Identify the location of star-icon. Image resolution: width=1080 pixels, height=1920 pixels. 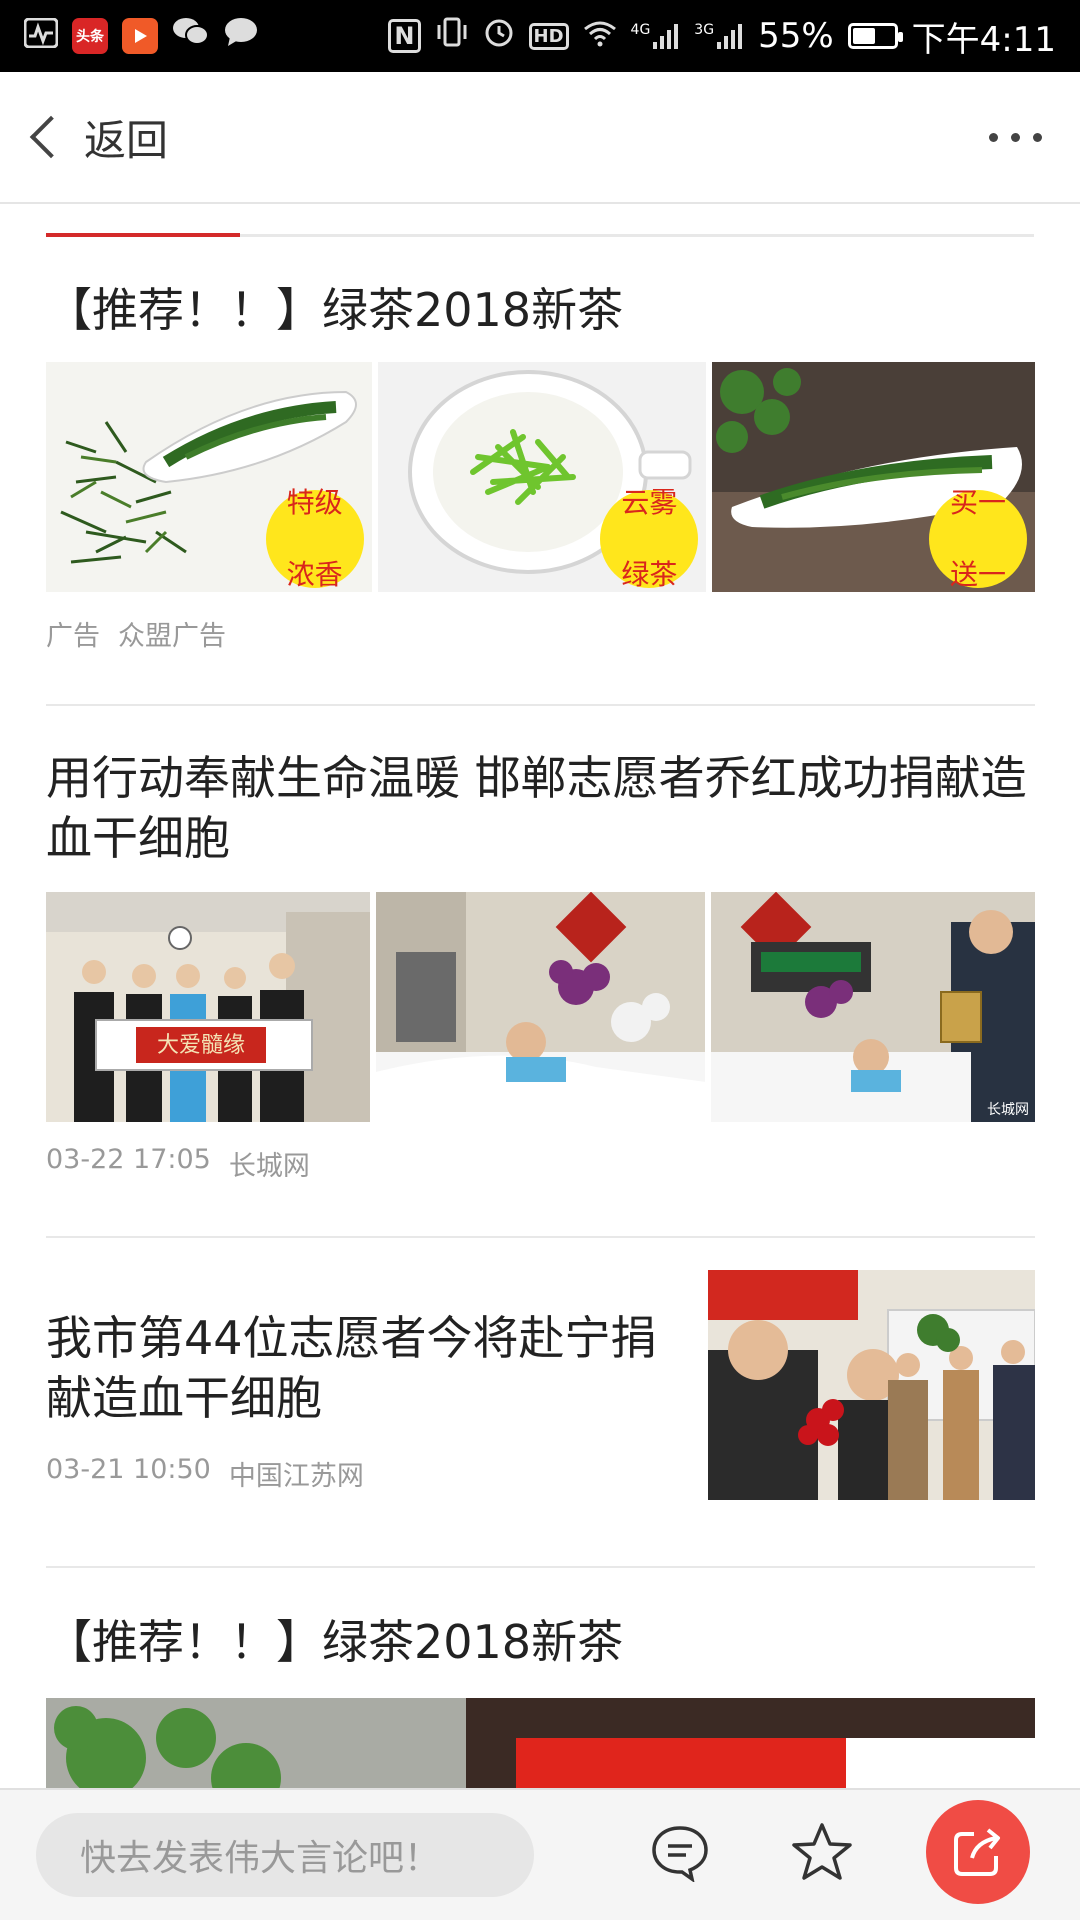
(822, 1851).